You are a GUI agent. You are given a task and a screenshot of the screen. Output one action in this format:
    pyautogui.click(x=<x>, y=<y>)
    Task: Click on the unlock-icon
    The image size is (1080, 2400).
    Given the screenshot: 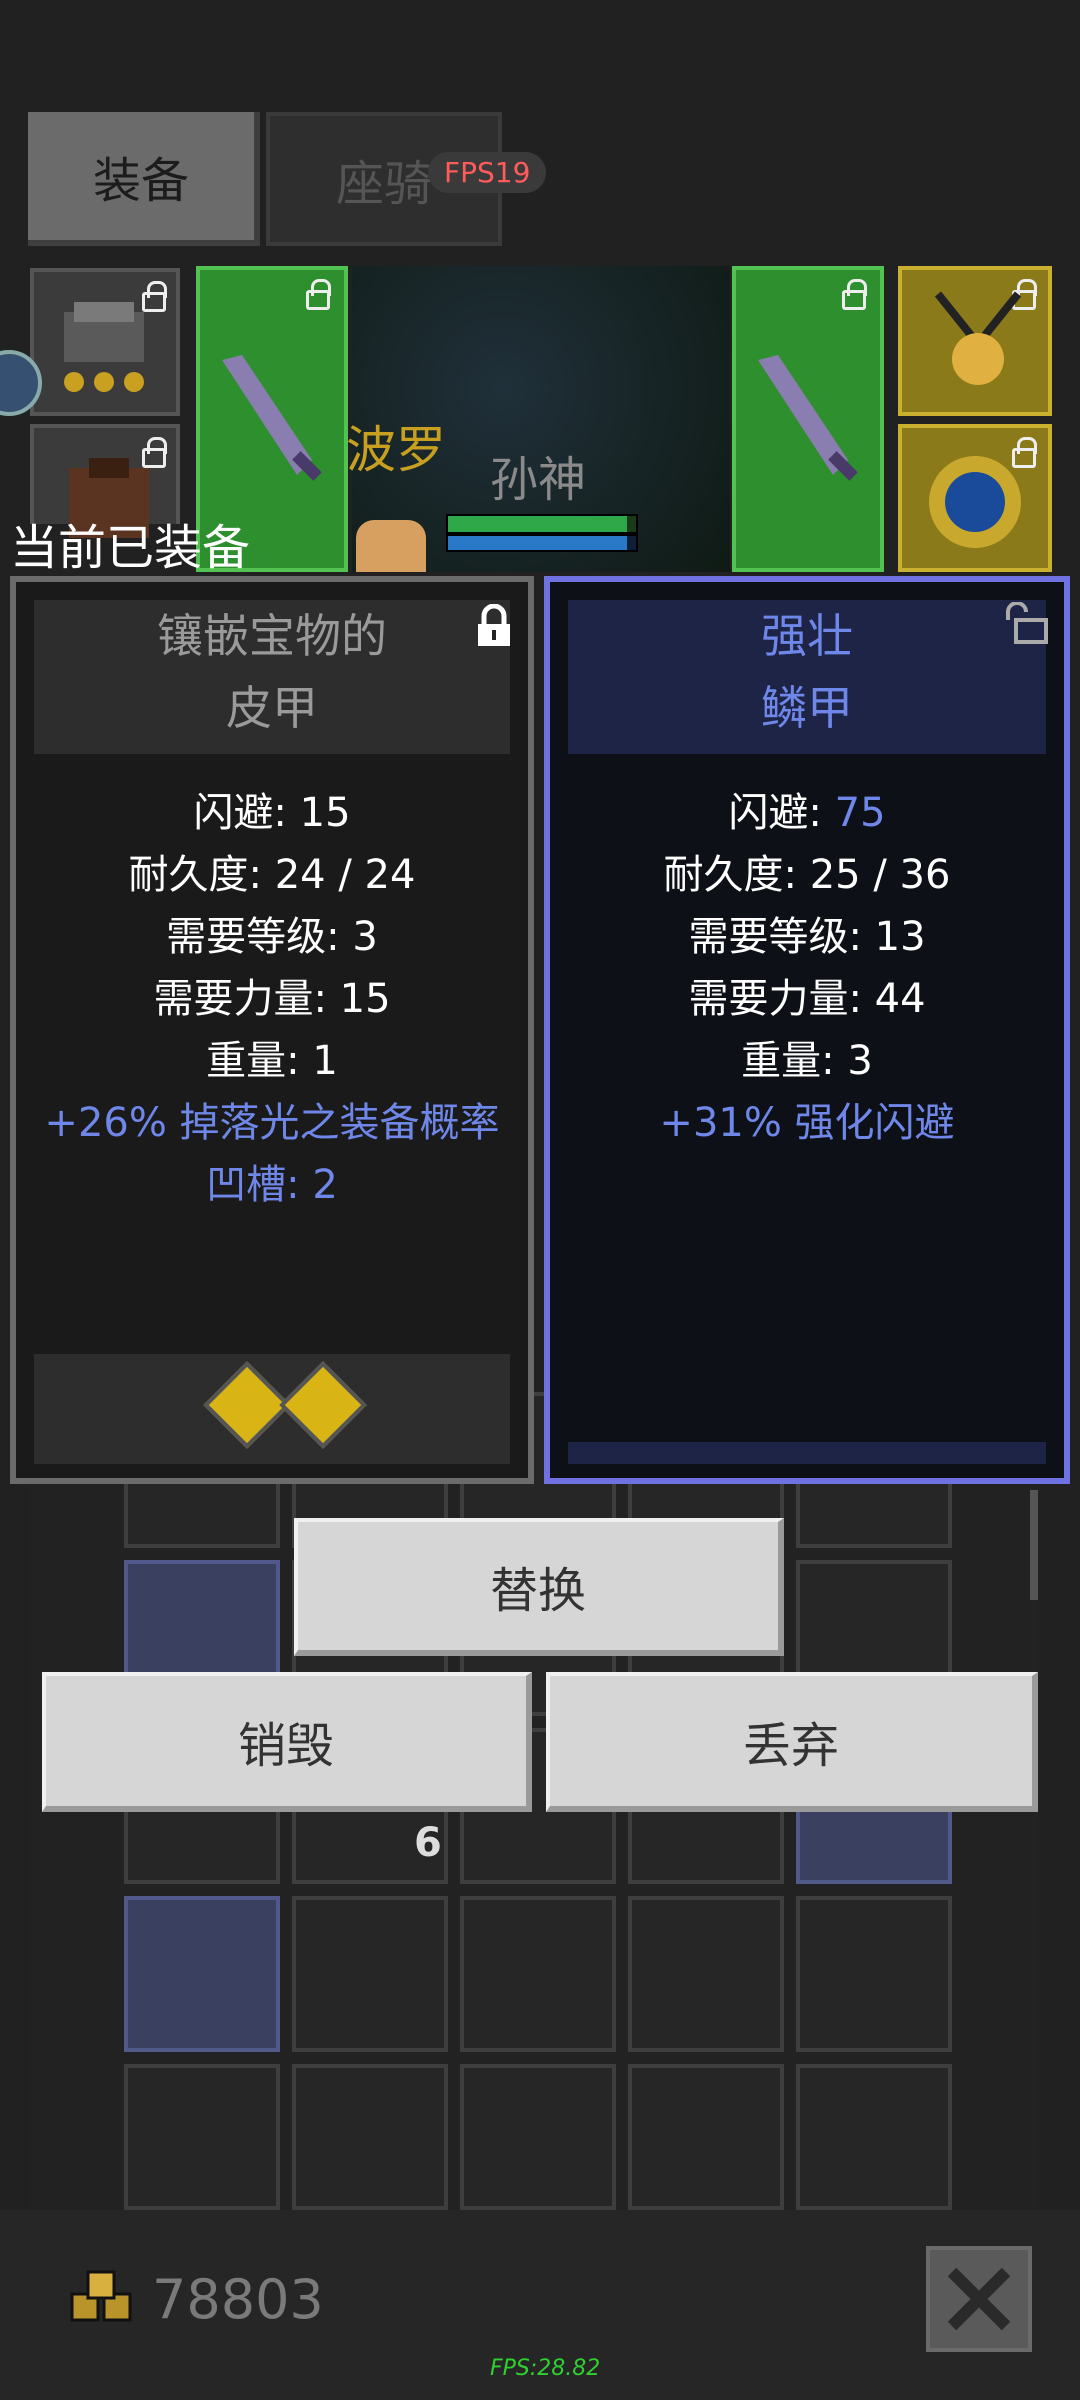 What is the action you would take?
    pyautogui.click(x=1026, y=624)
    